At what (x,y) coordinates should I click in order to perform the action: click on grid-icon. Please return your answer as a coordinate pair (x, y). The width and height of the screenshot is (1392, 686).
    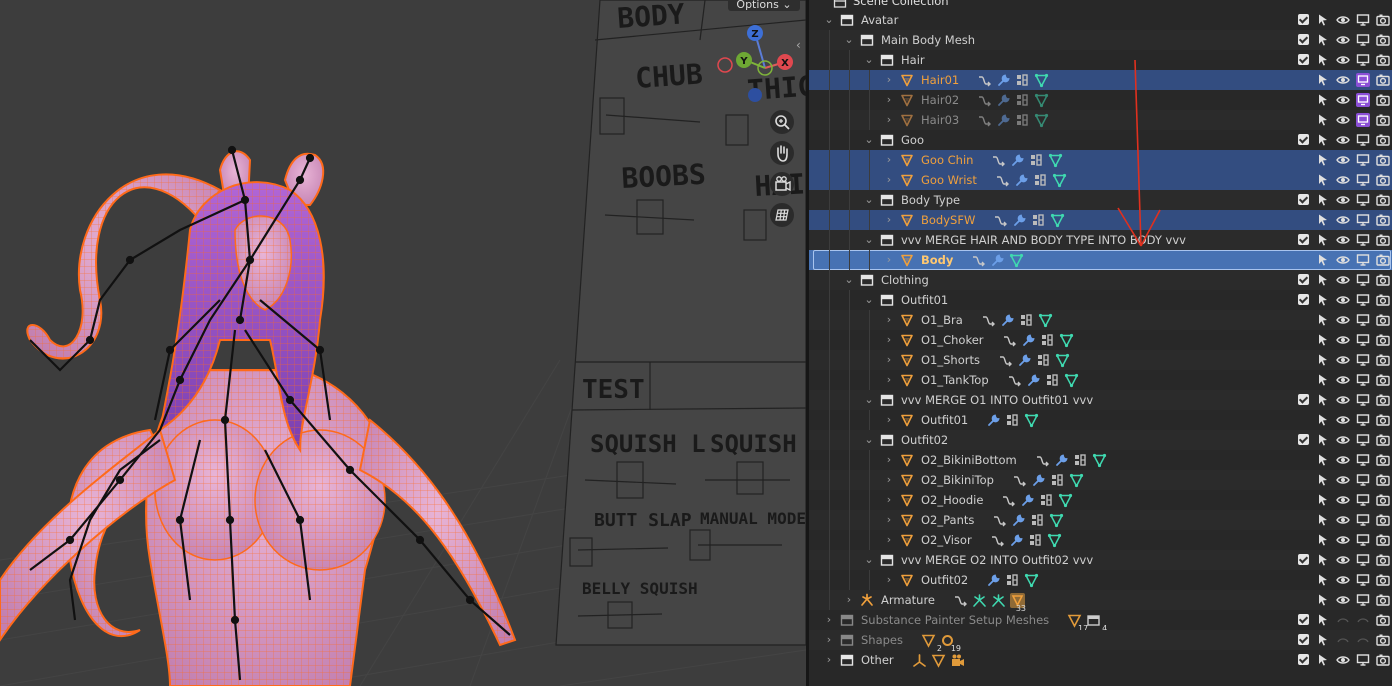
    Looking at the image, I should click on (782, 215).